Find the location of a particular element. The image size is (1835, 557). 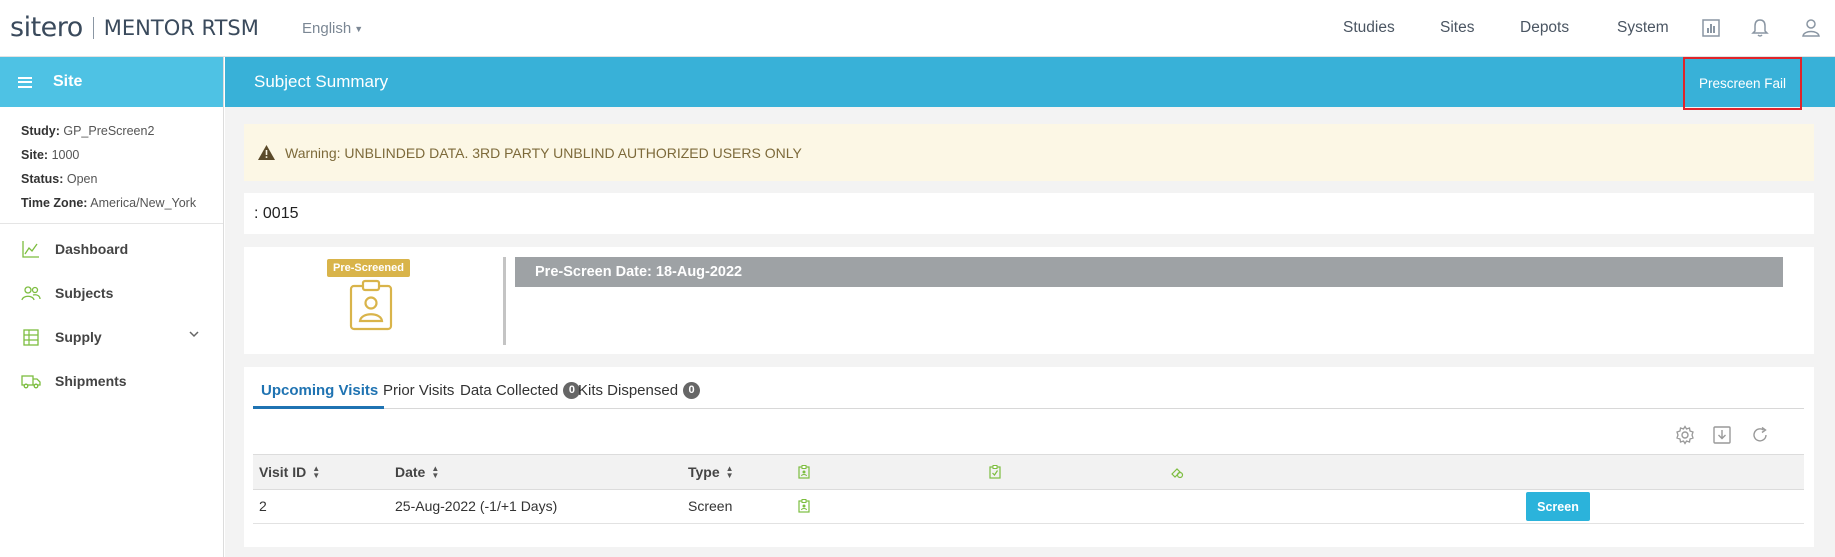

truck-icon is located at coordinates (31, 382).